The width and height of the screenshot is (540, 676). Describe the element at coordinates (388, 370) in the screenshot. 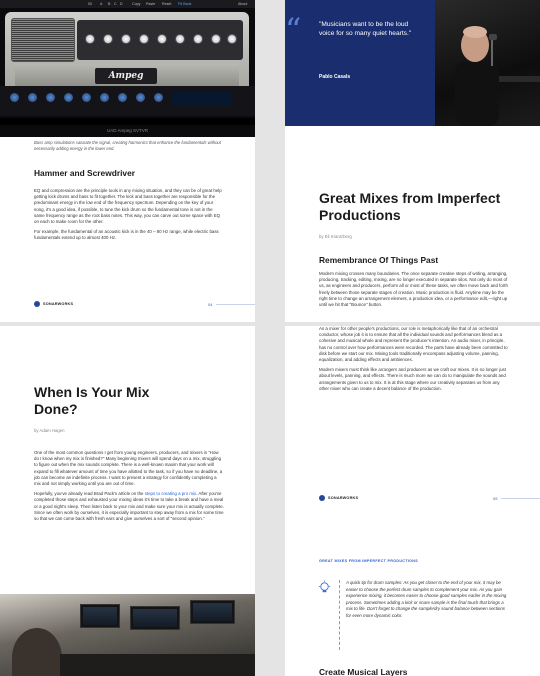

I see `paragraph-emphasis: arrangers` at that location.